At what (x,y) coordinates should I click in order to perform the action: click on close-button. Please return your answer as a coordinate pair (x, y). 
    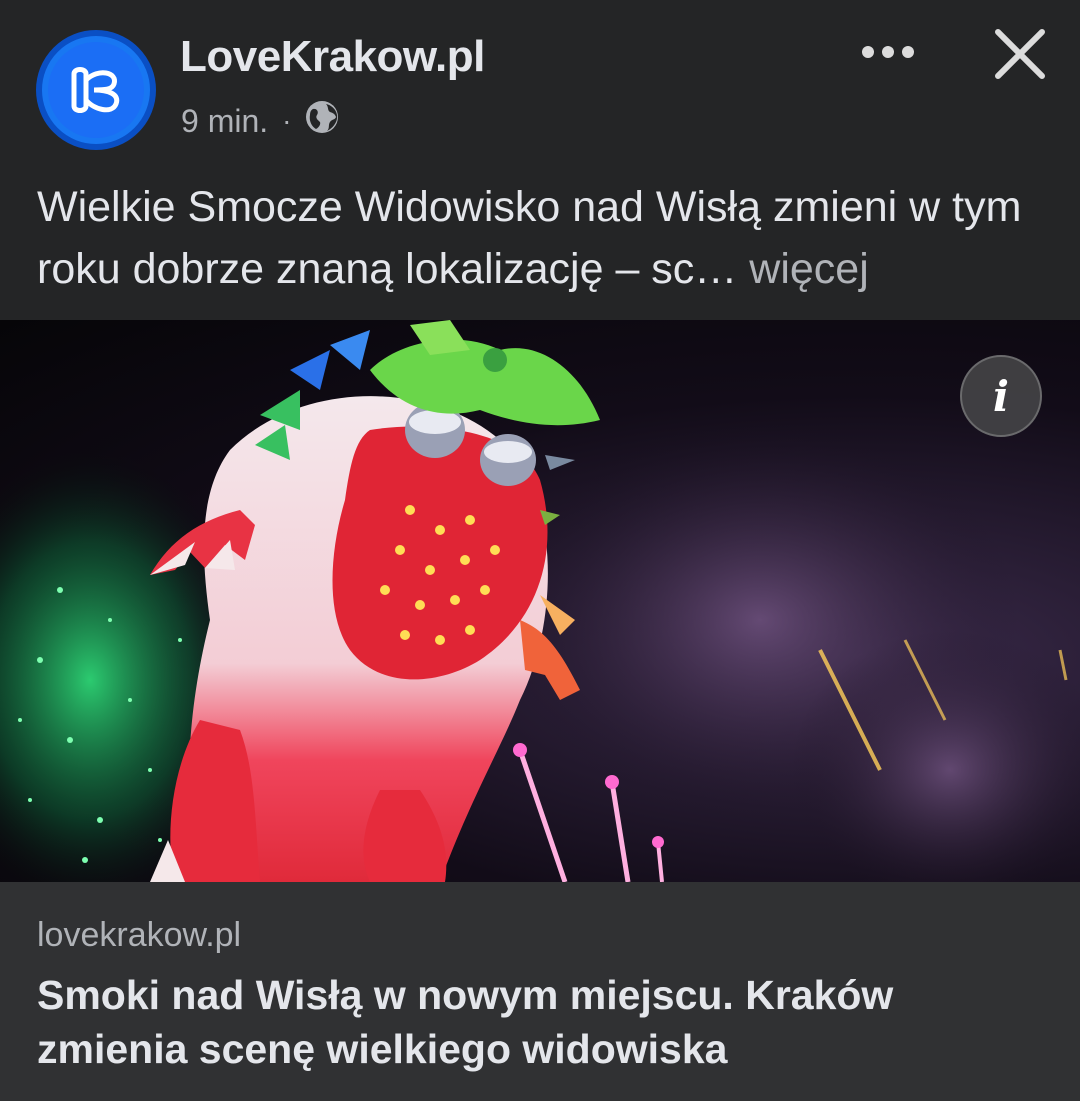
    Looking at the image, I should click on (1020, 54).